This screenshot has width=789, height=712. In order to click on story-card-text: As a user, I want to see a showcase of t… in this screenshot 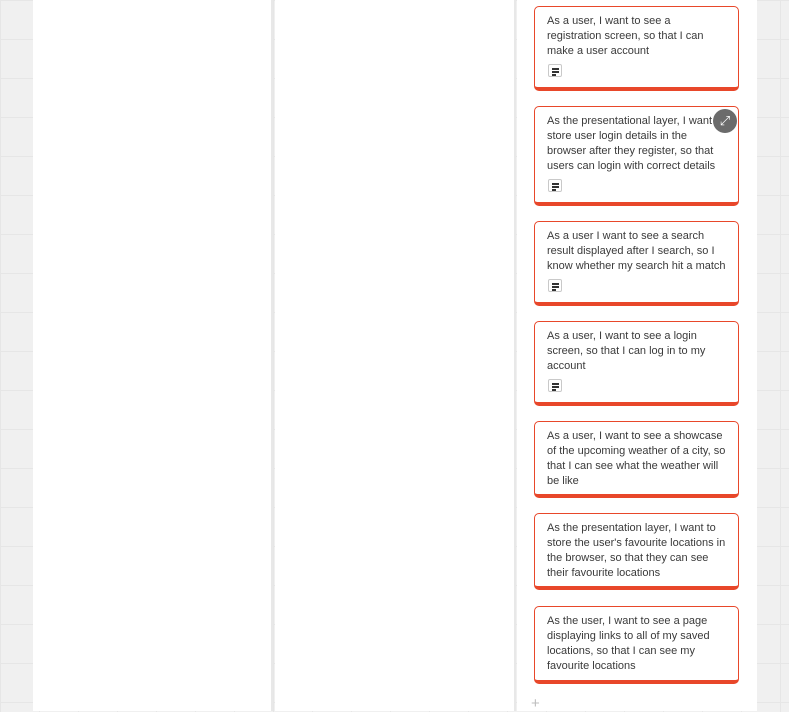, I will do `click(636, 458)`.